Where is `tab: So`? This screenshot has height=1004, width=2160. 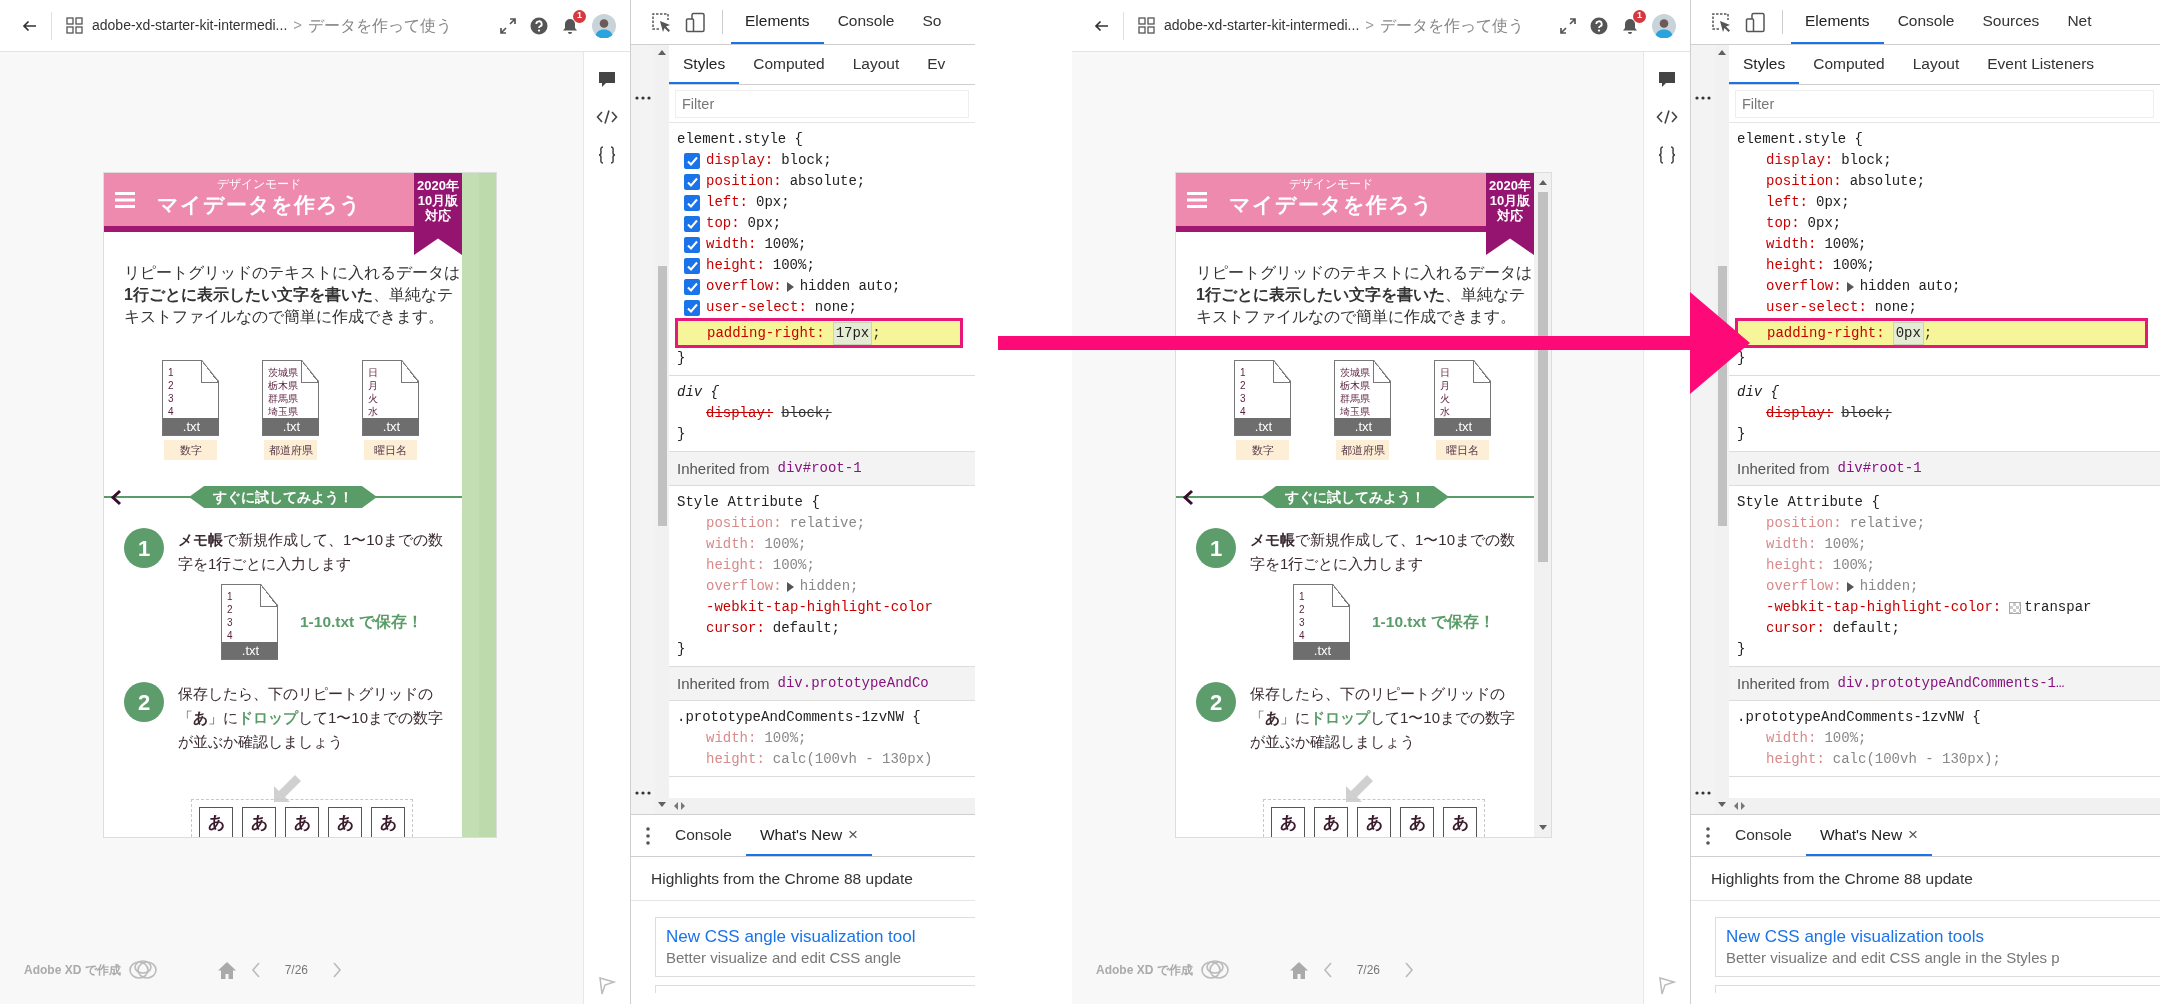
tab: So is located at coordinates (932, 22).